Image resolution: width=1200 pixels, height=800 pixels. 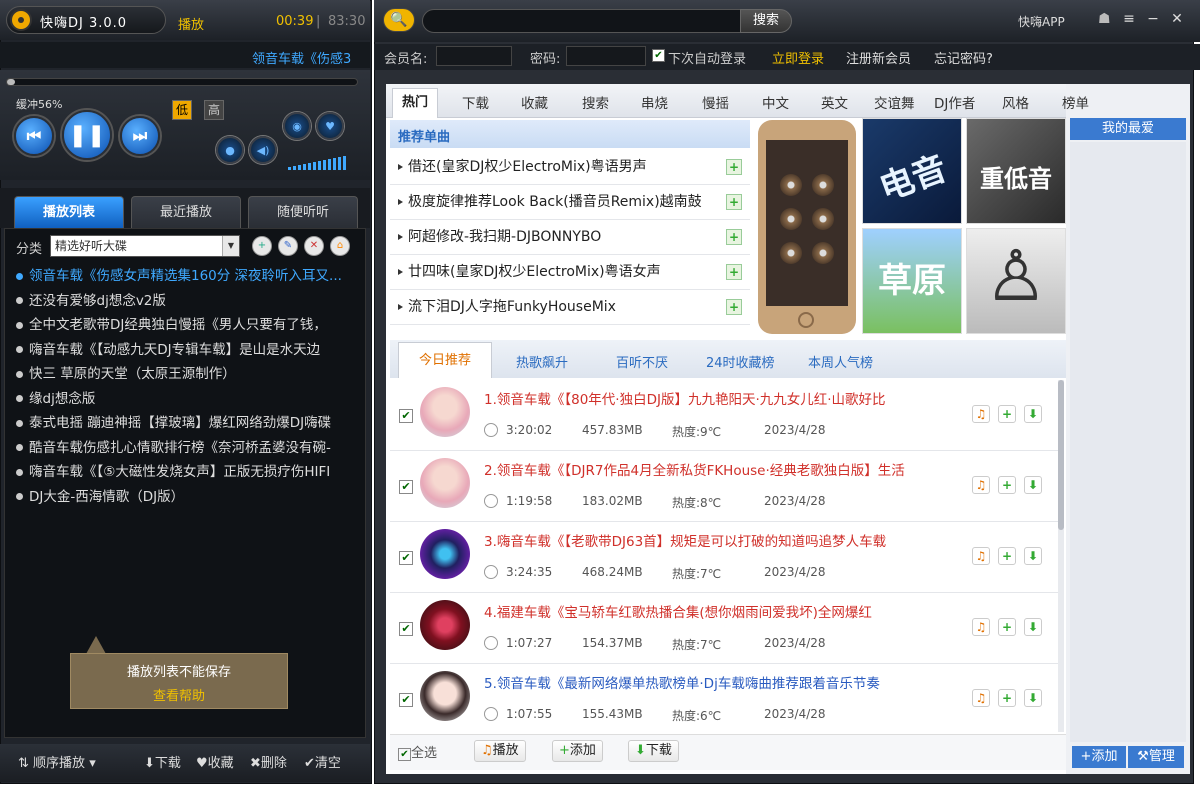 What do you see at coordinates (182, 110) in the screenshot?
I see `quality-low-button: 低` at bounding box center [182, 110].